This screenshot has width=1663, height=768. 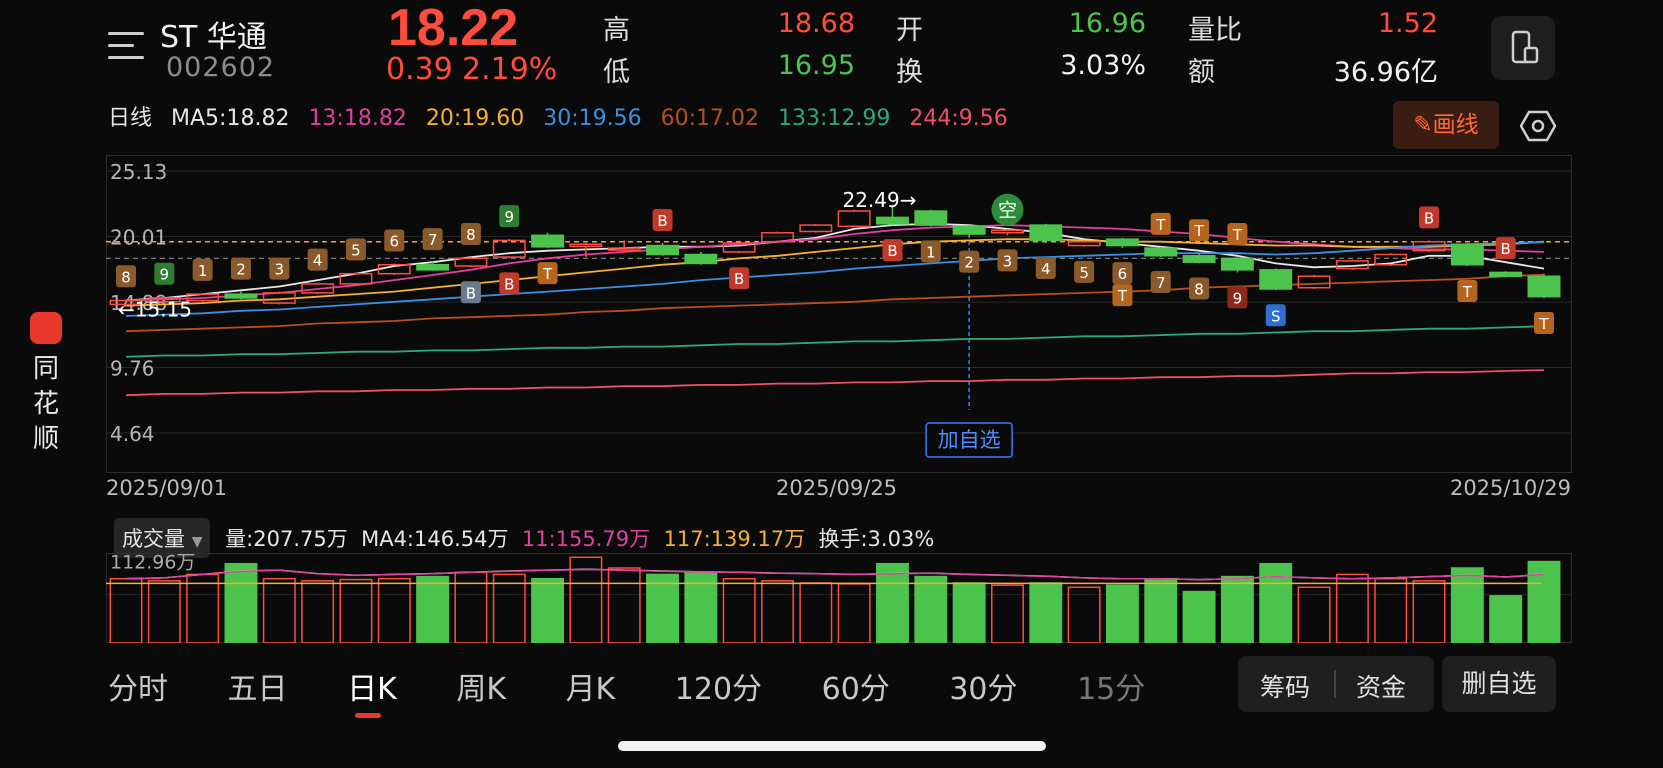 What do you see at coordinates (834, 118) in the screenshot?
I see `ma133-value: 133:12.99` at bounding box center [834, 118].